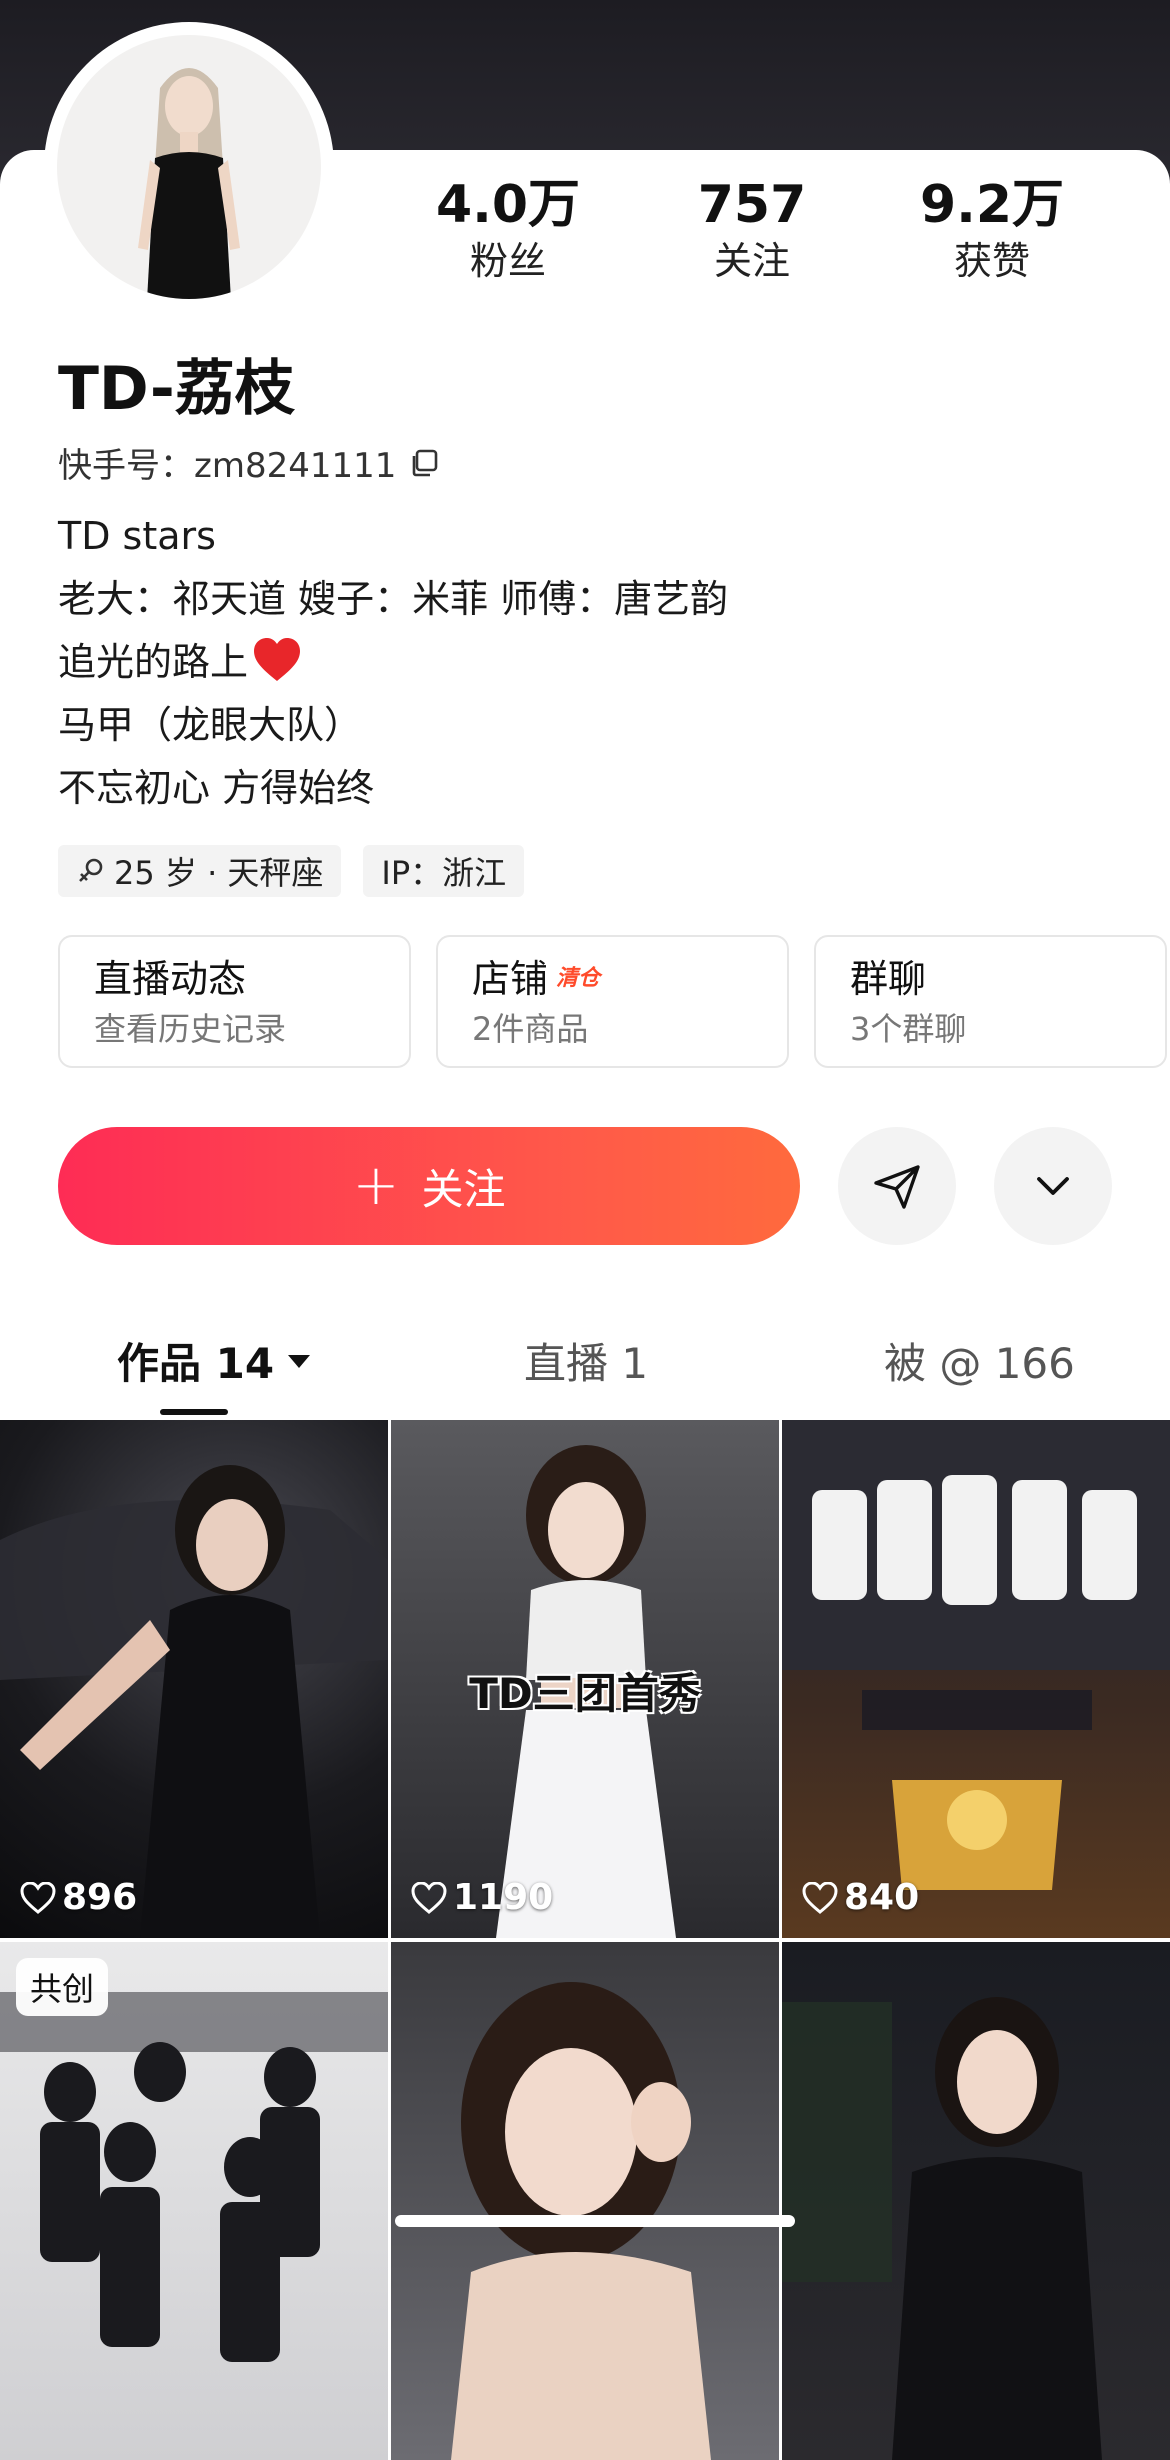  I want to click on tab-live: 直播 1, so click(586, 1360).